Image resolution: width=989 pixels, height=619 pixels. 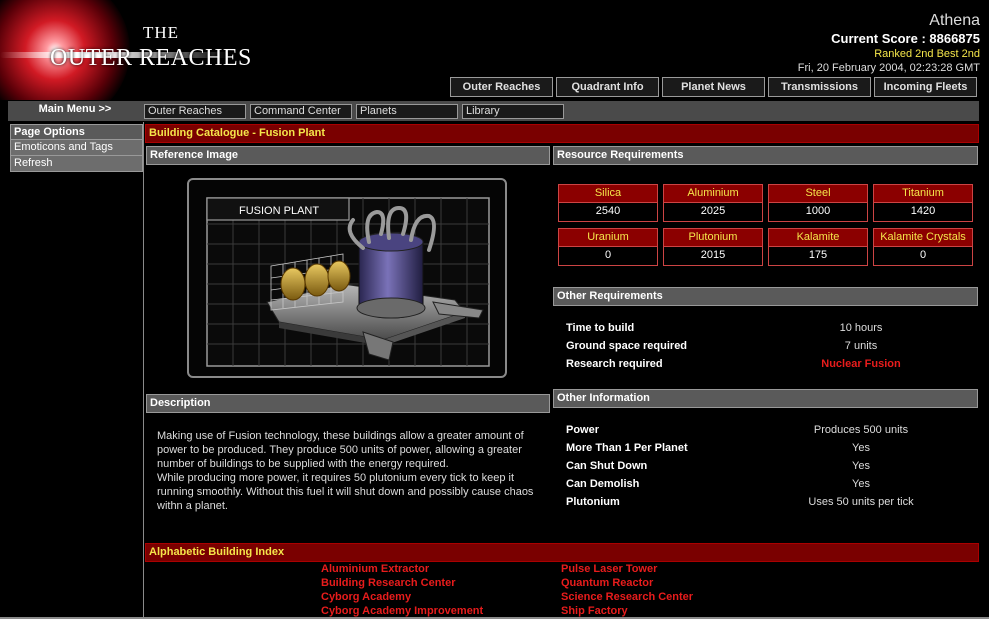 What do you see at coordinates (562, 552) in the screenshot?
I see `alphabetic-index-heading: Alphabetic Building Index` at bounding box center [562, 552].